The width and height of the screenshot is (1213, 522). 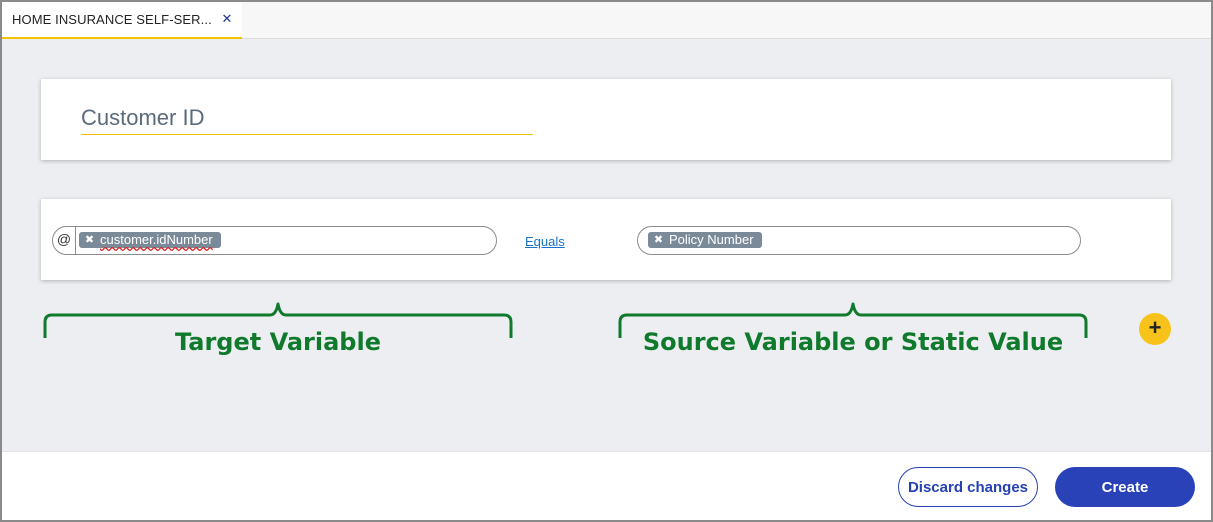 What do you see at coordinates (606, 20) in the screenshot?
I see `tab-bar: HOME INSURANCE SELF-SER... ✕` at bounding box center [606, 20].